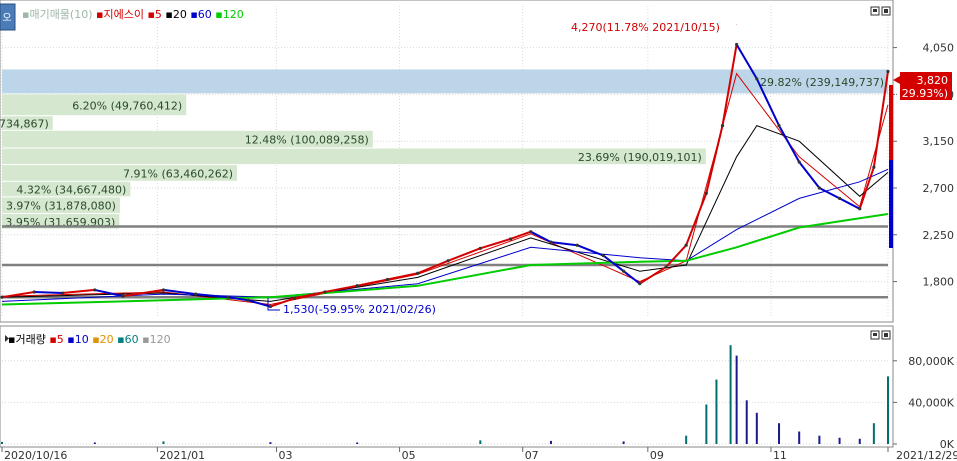  What do you see at coordinates (57, 14) in the screenshot?
I see `legend-item: ▪매기매물(10)` at bounding box center [57, 14].